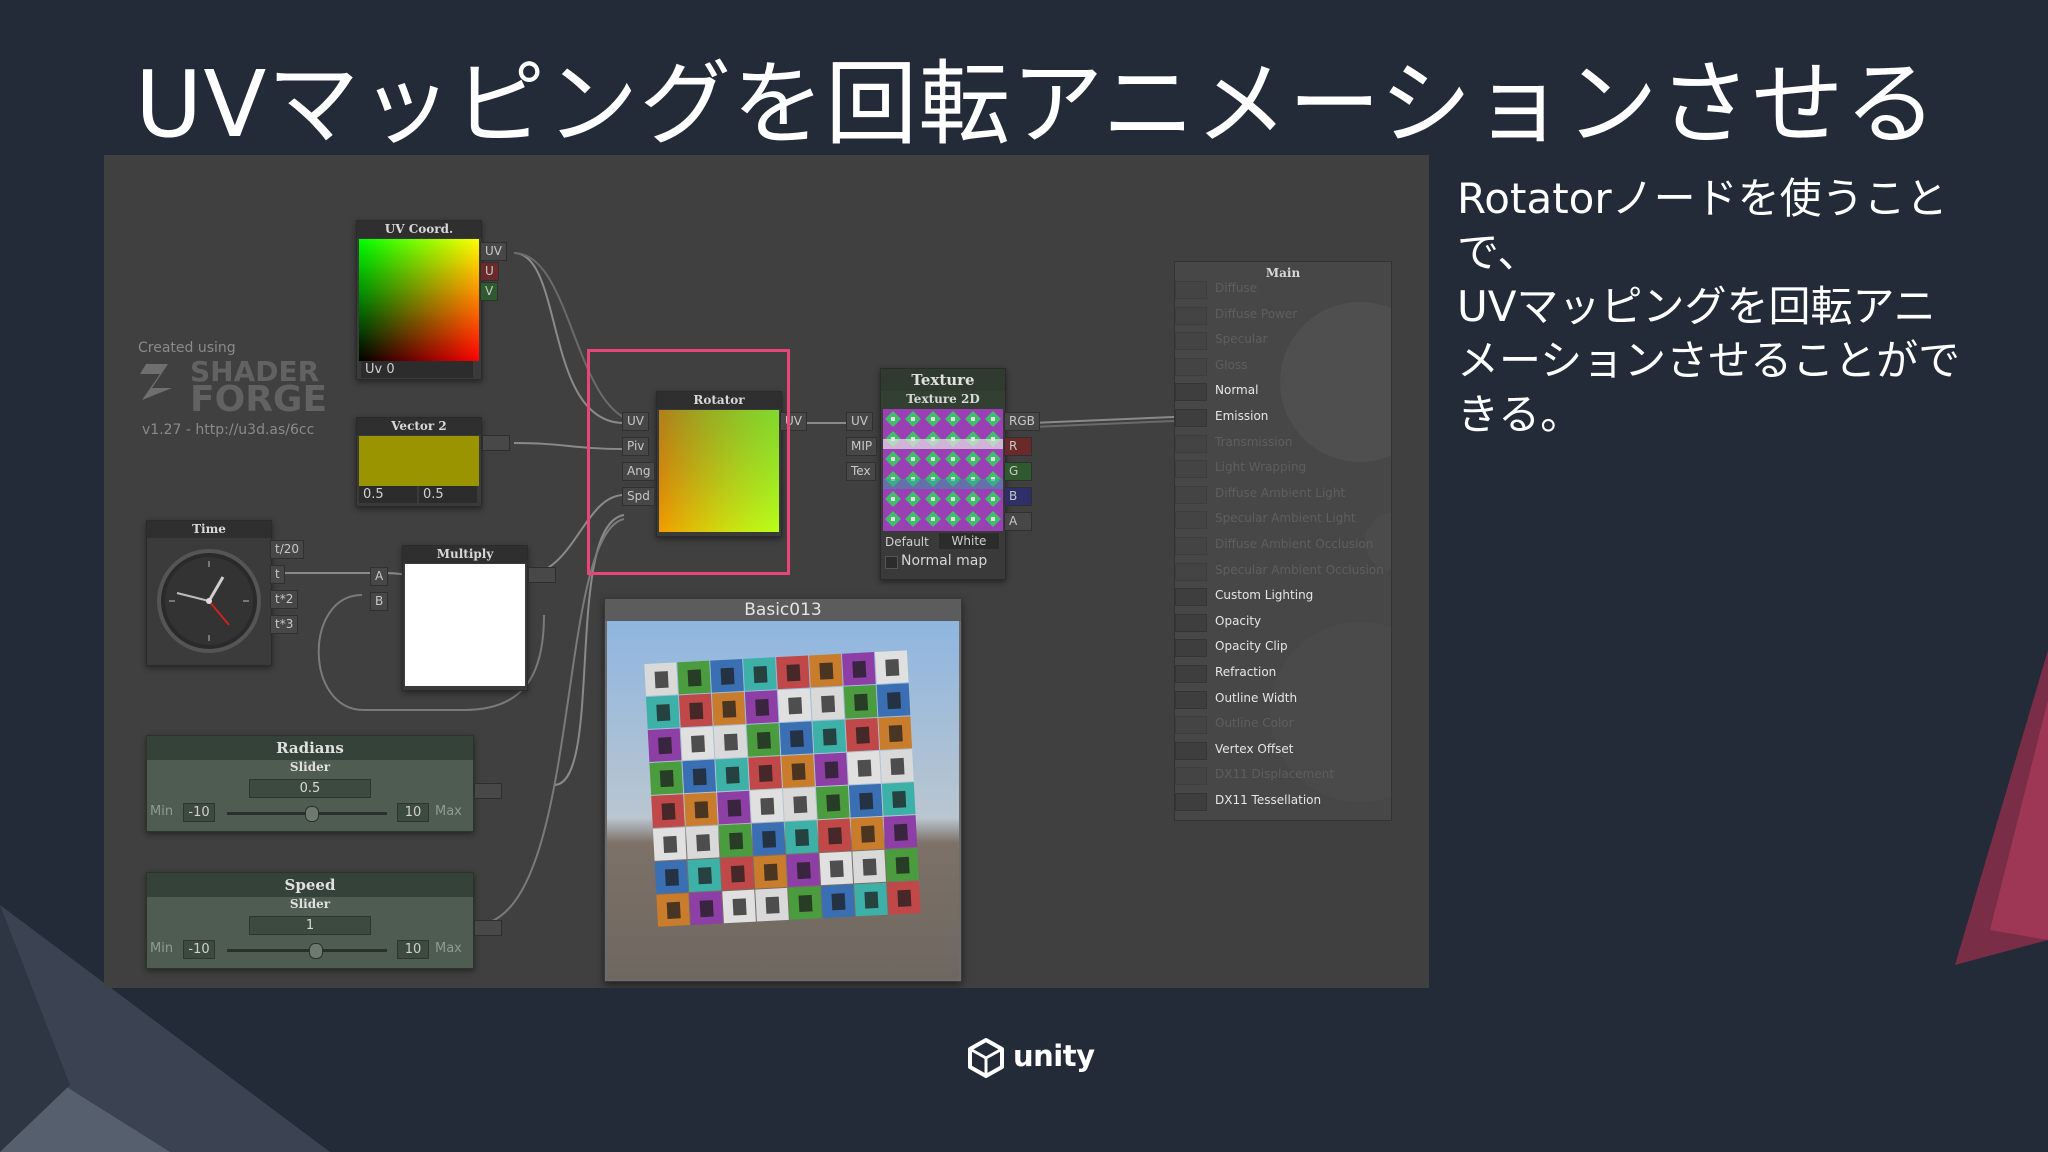 The image size is (2048, 1152). What do you see at coordinates (209, 601) in the screenshot?
I see `clock-icon` at bounding box center [209, 601].